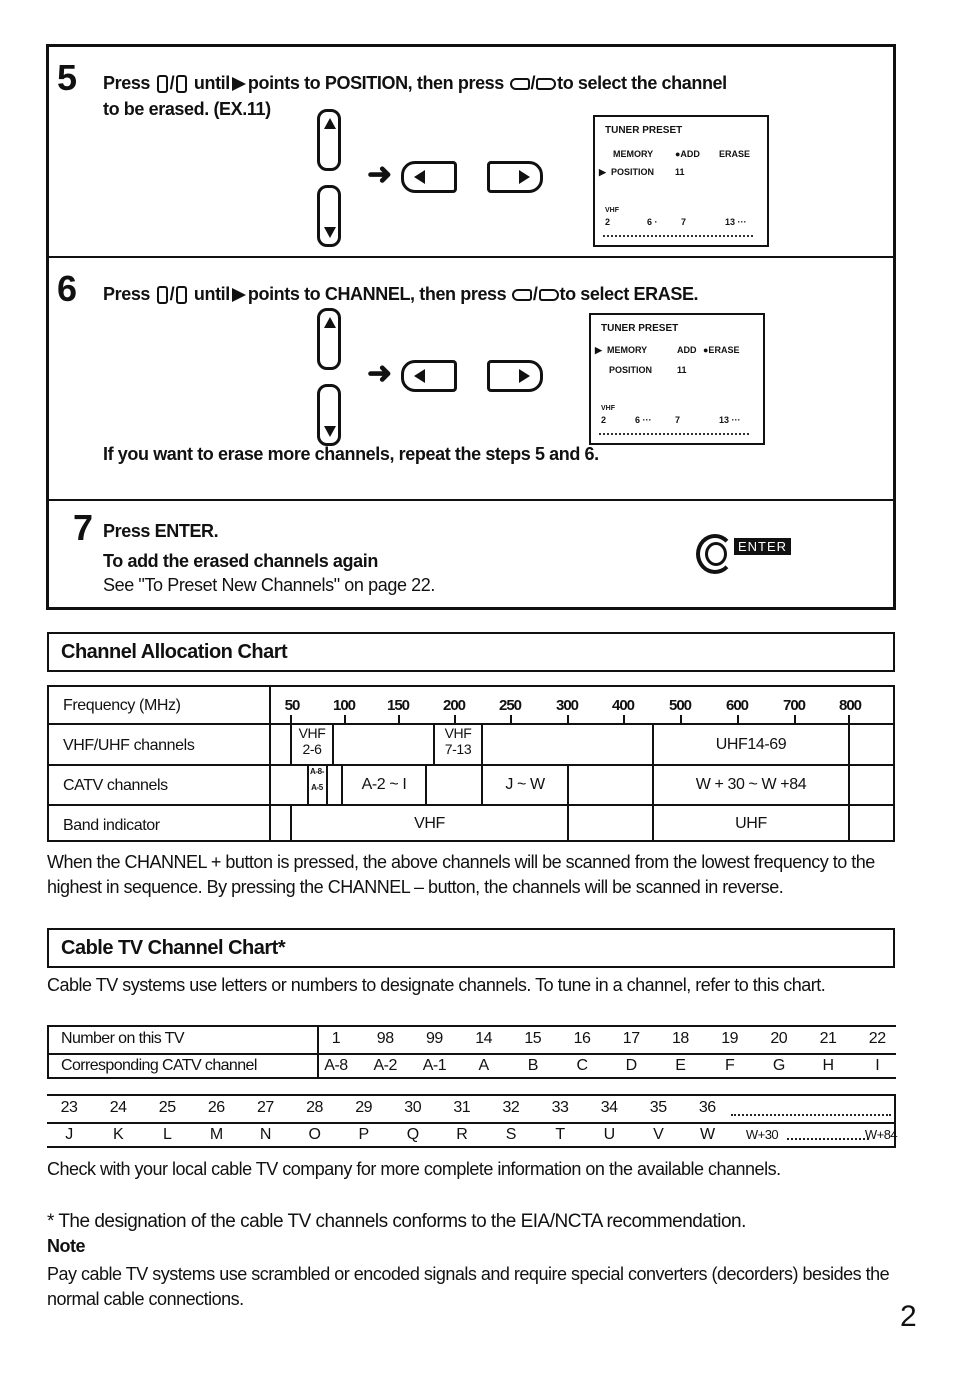 The width and height of the screenshot is (954, 1374). I want to click on tv-number: 20, so click(779, 1038).